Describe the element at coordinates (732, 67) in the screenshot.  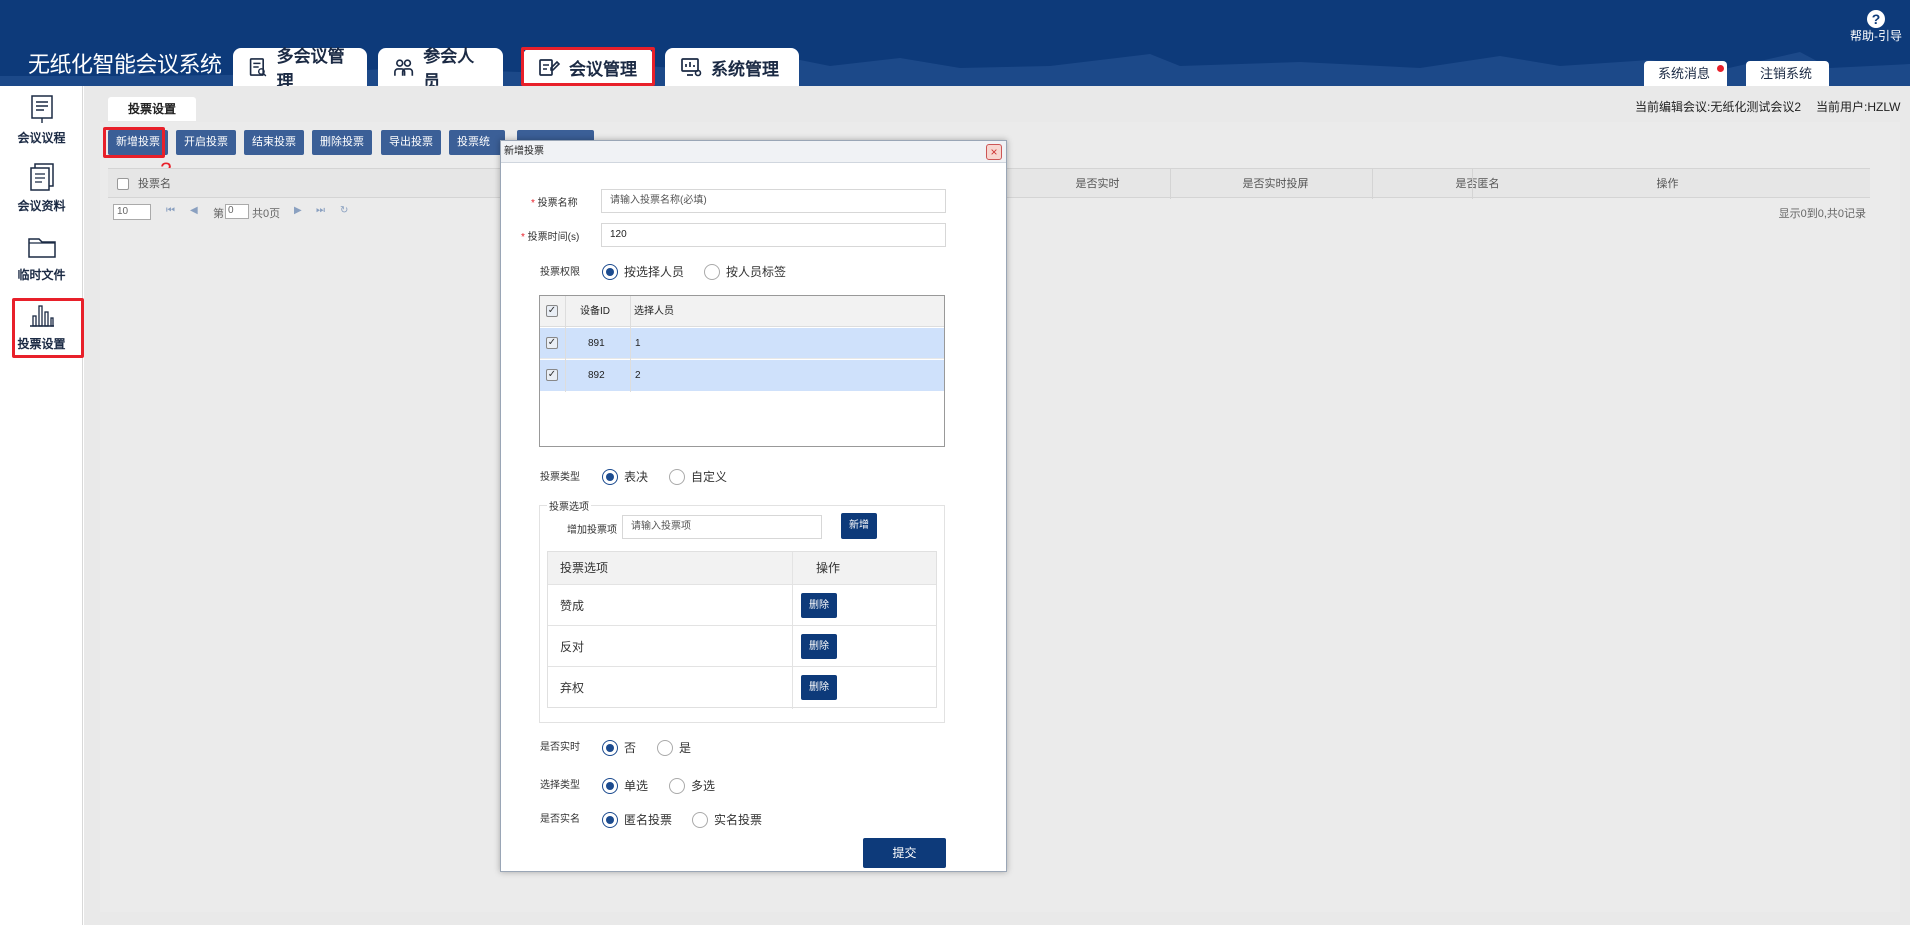
I see `tab-system-manage: 系统管理` at that location.